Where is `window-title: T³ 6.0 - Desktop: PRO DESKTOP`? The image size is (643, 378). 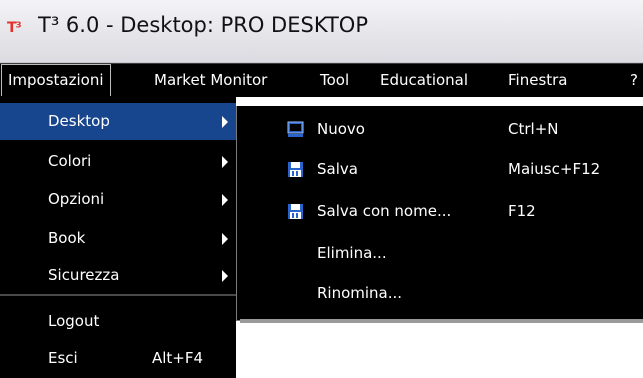
window-title: T³ 6.0 - Desktop: PRO DESKTOP is located at coordinates (203, 25).